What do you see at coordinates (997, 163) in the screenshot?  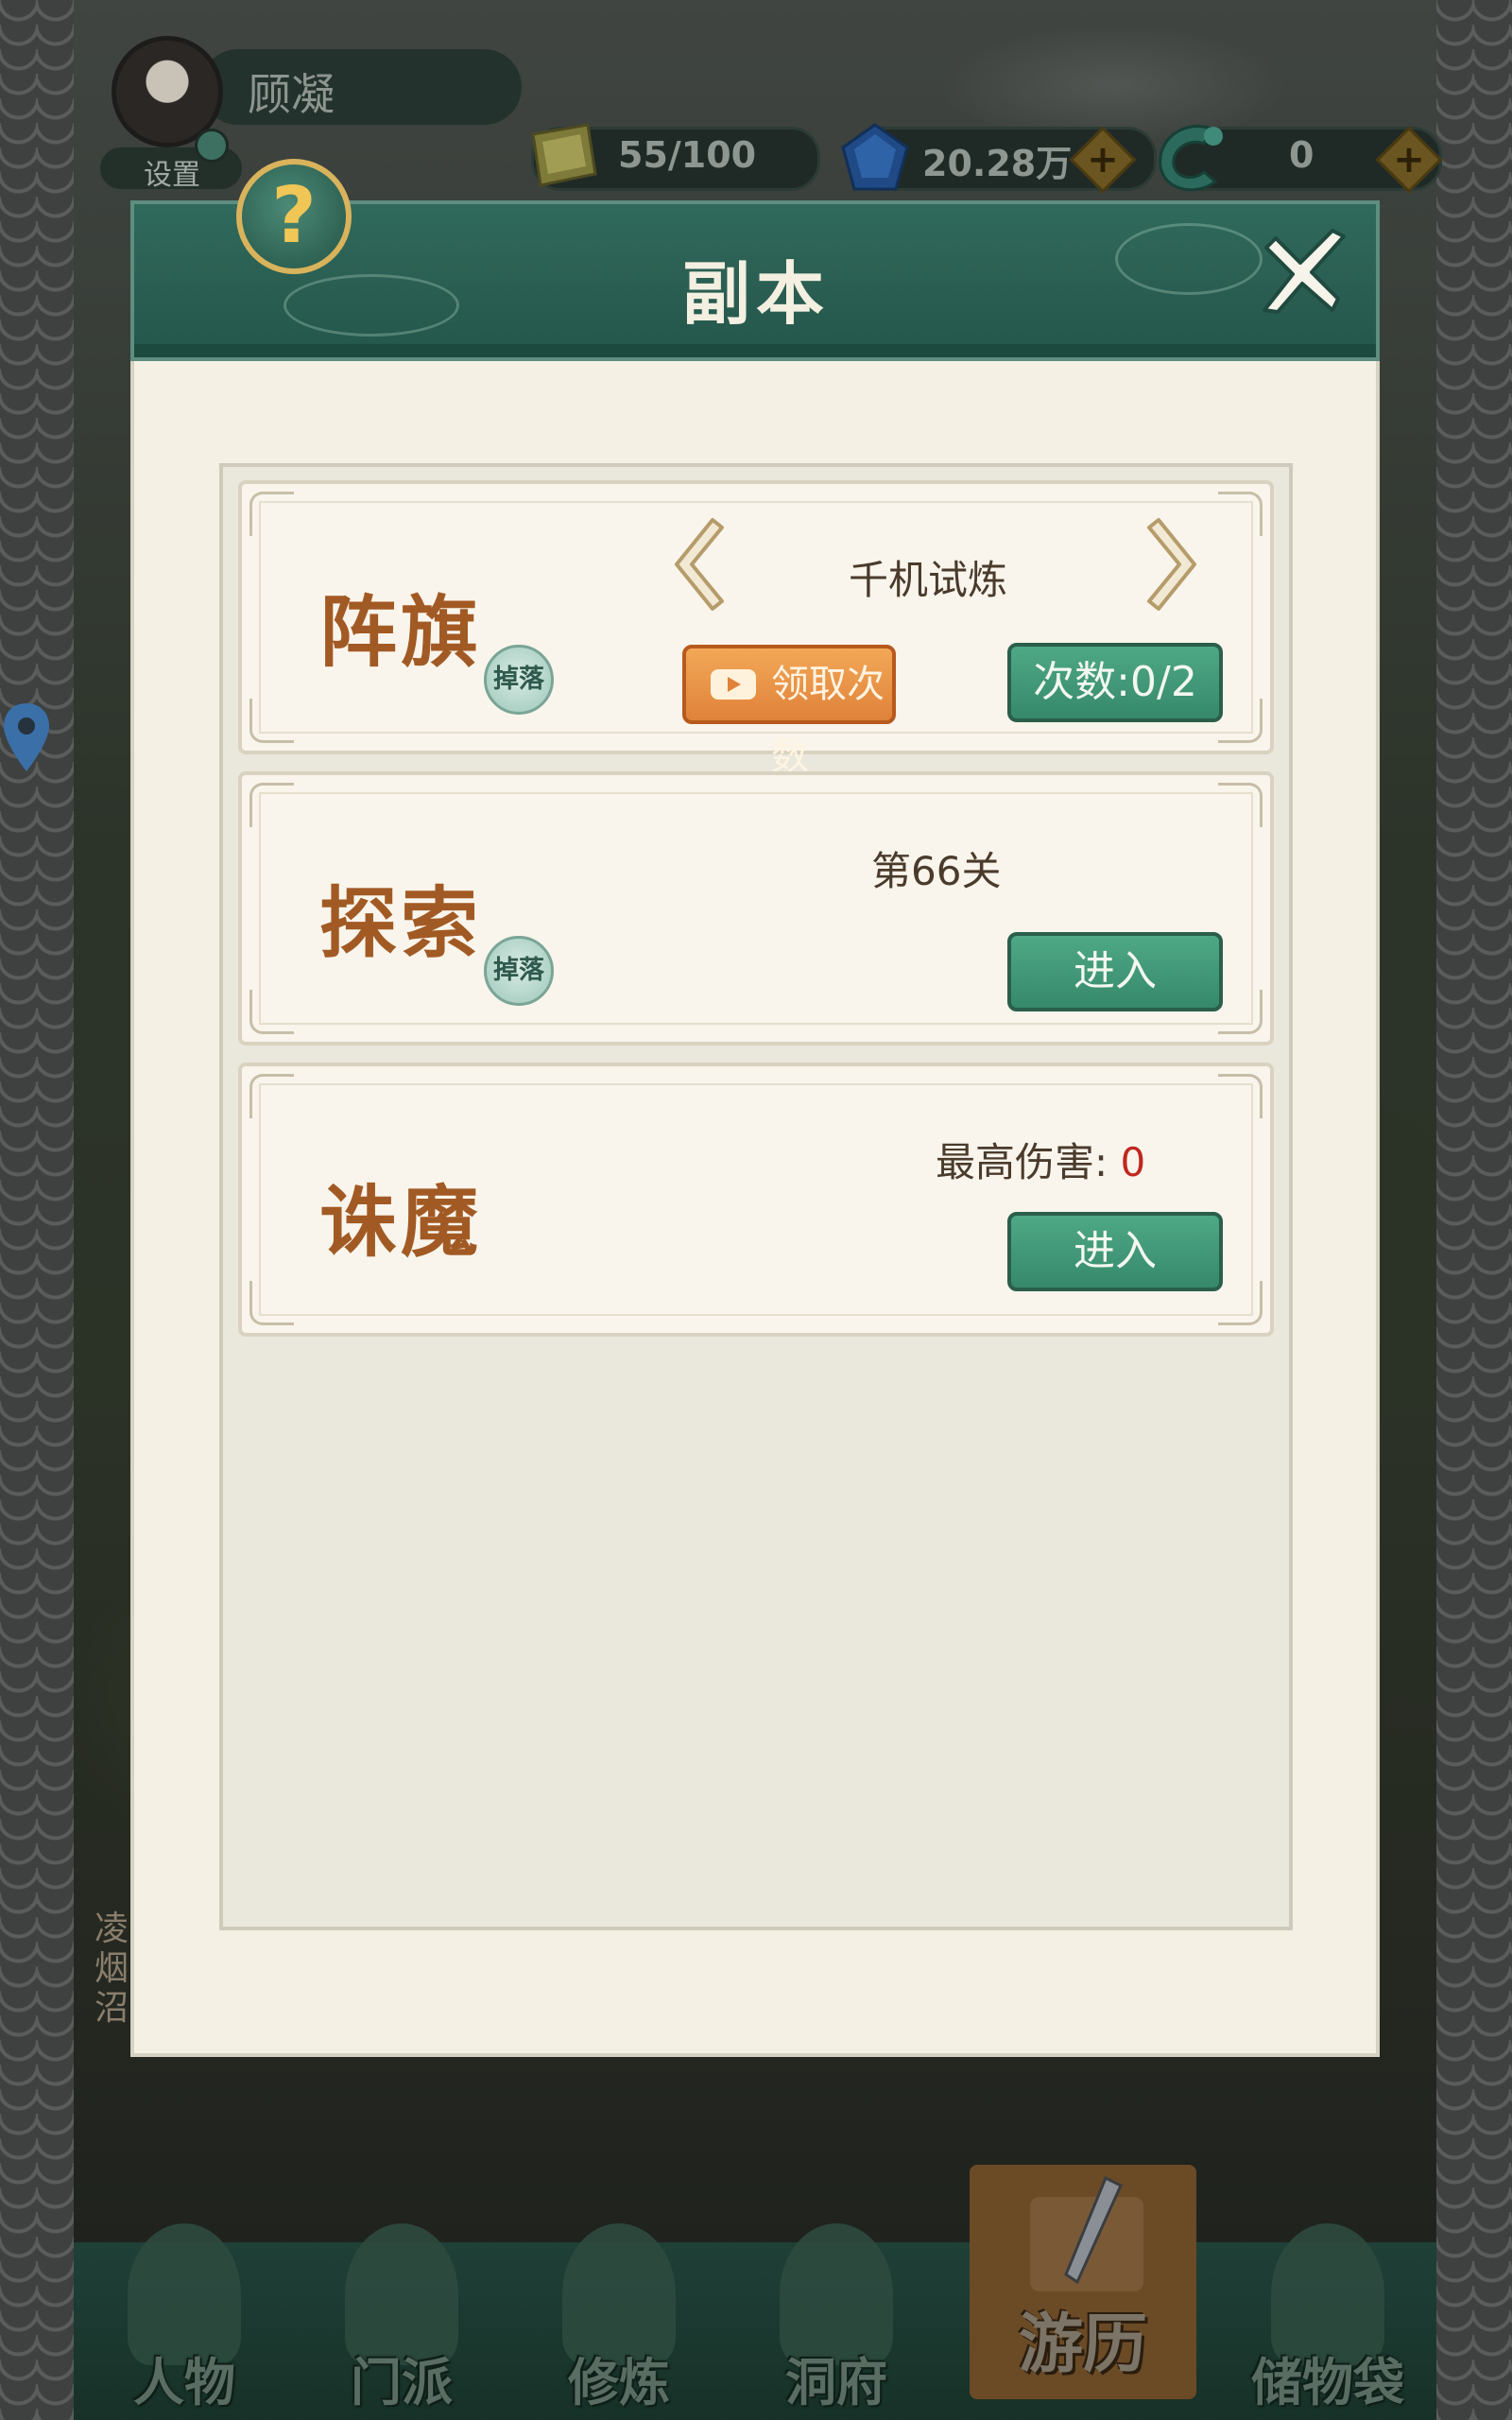 I see `spirit-stone-value: 20.28万` at bounding box center [997, 163].